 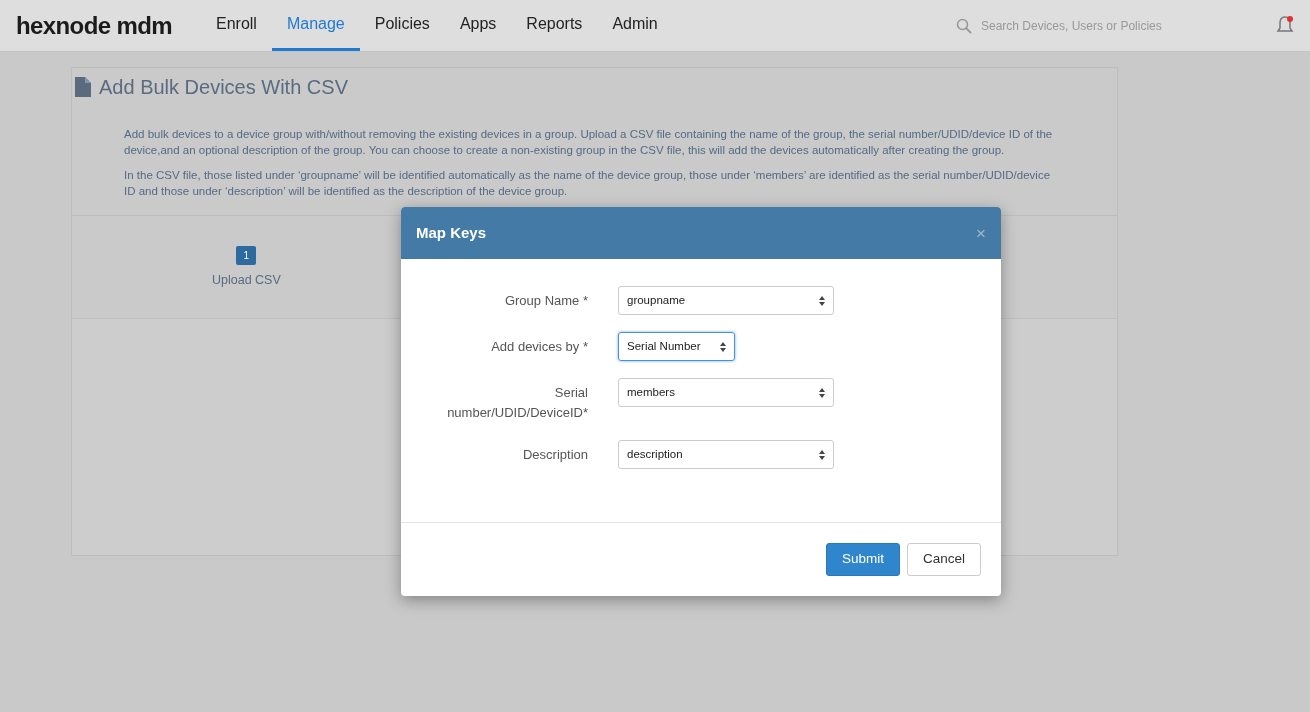 I want to click on nav-tab: Enroll, so click(x=236, y=25).